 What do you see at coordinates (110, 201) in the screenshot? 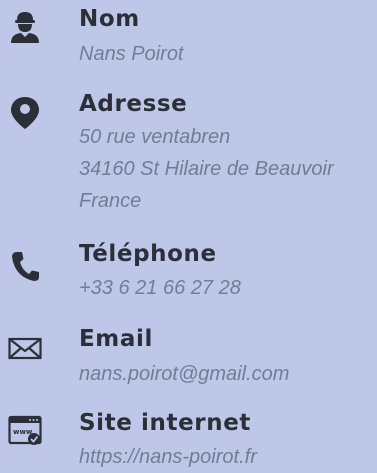
I see `address-line-3: France` at bounding box center [110, 201].